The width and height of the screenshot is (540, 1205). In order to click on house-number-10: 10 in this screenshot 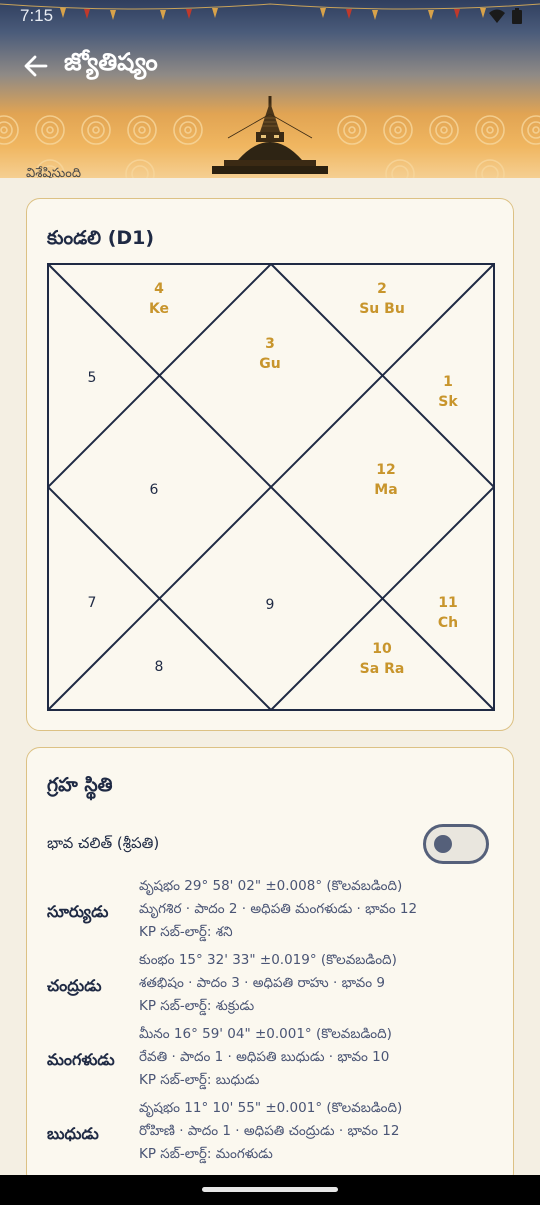, I will do `click(382, 649)`.